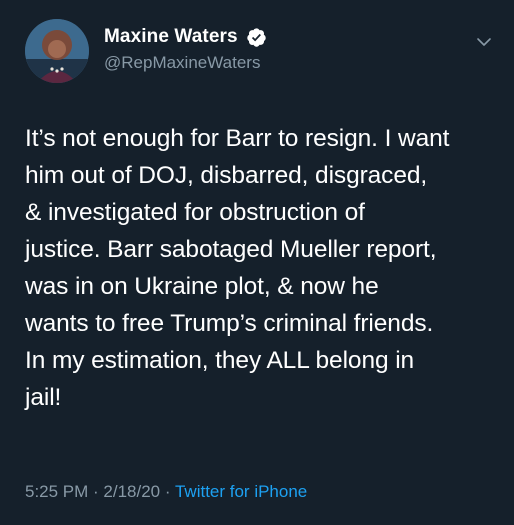  I want to click on tweet-text-line: jail!, so click(43, 397).